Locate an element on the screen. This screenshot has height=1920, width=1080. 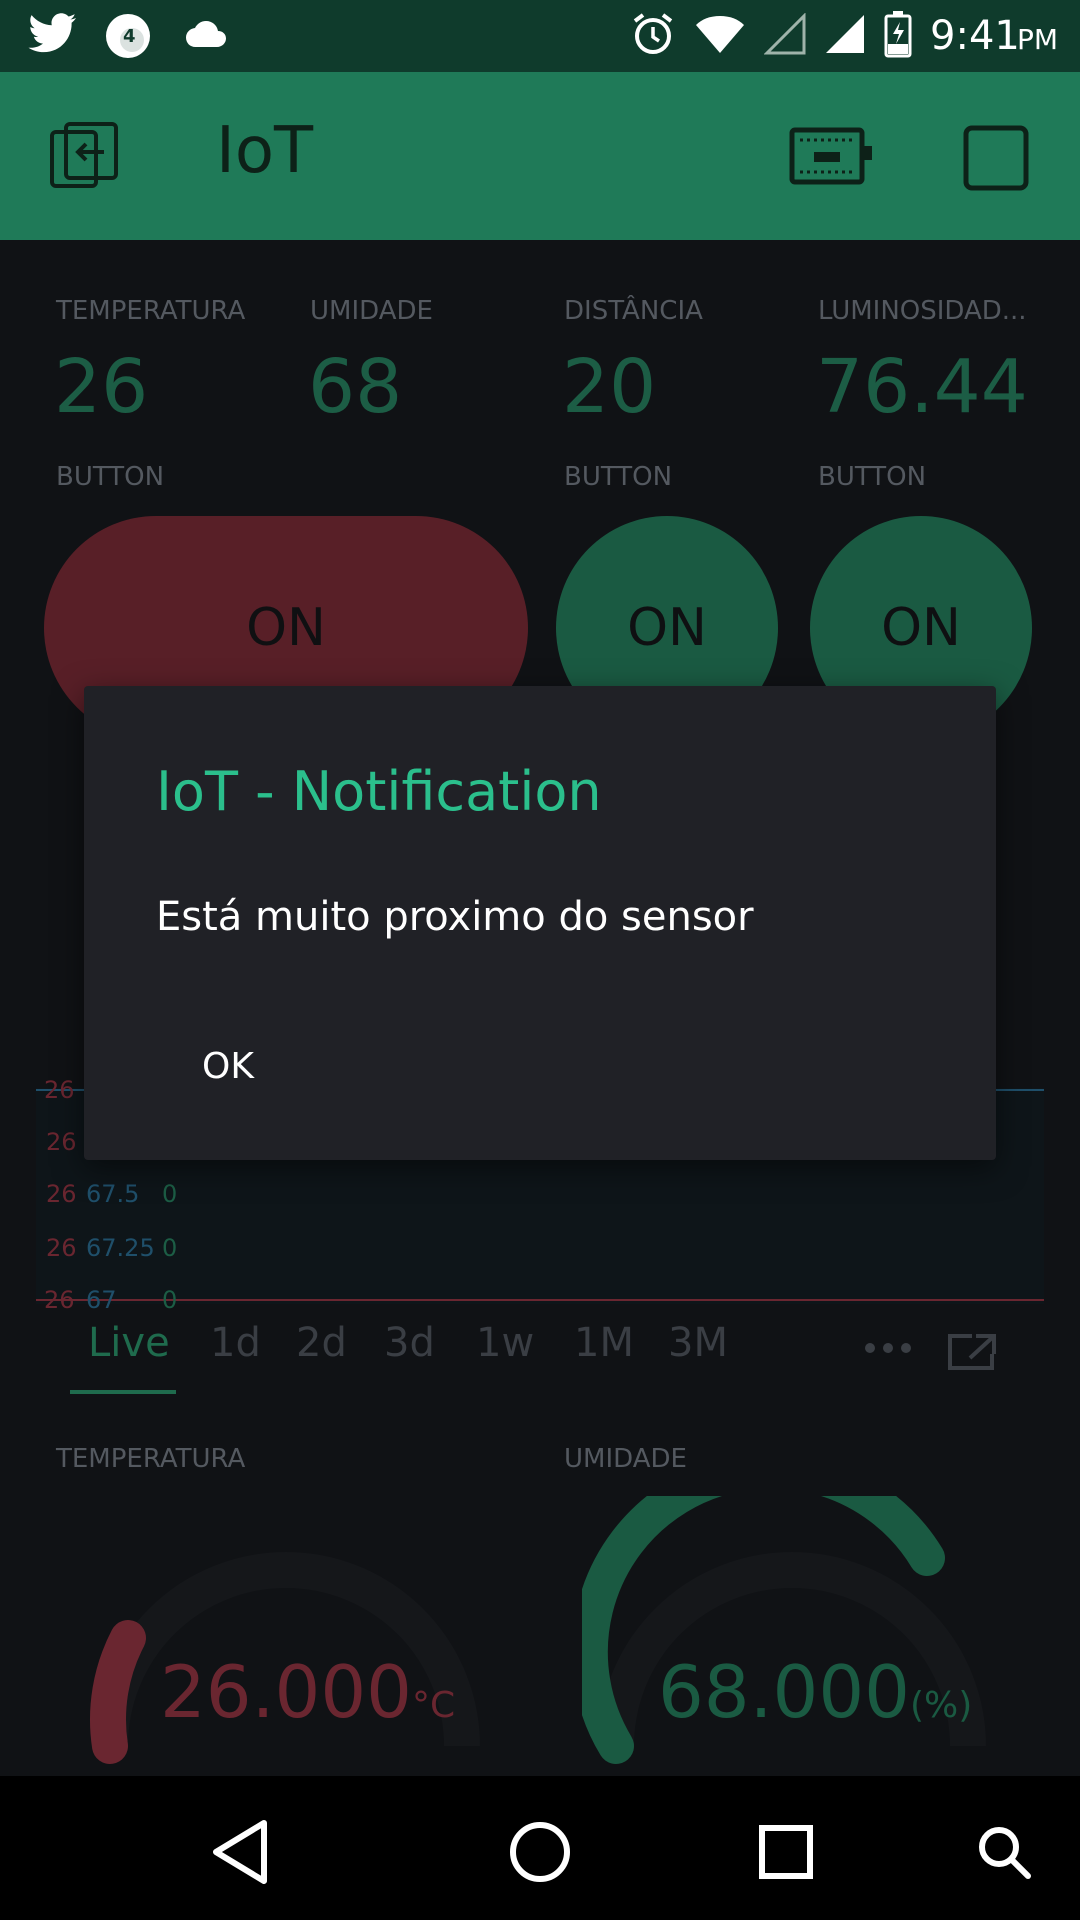
chart-tick-red-4: 26 is located at coordinates (61, 1248).